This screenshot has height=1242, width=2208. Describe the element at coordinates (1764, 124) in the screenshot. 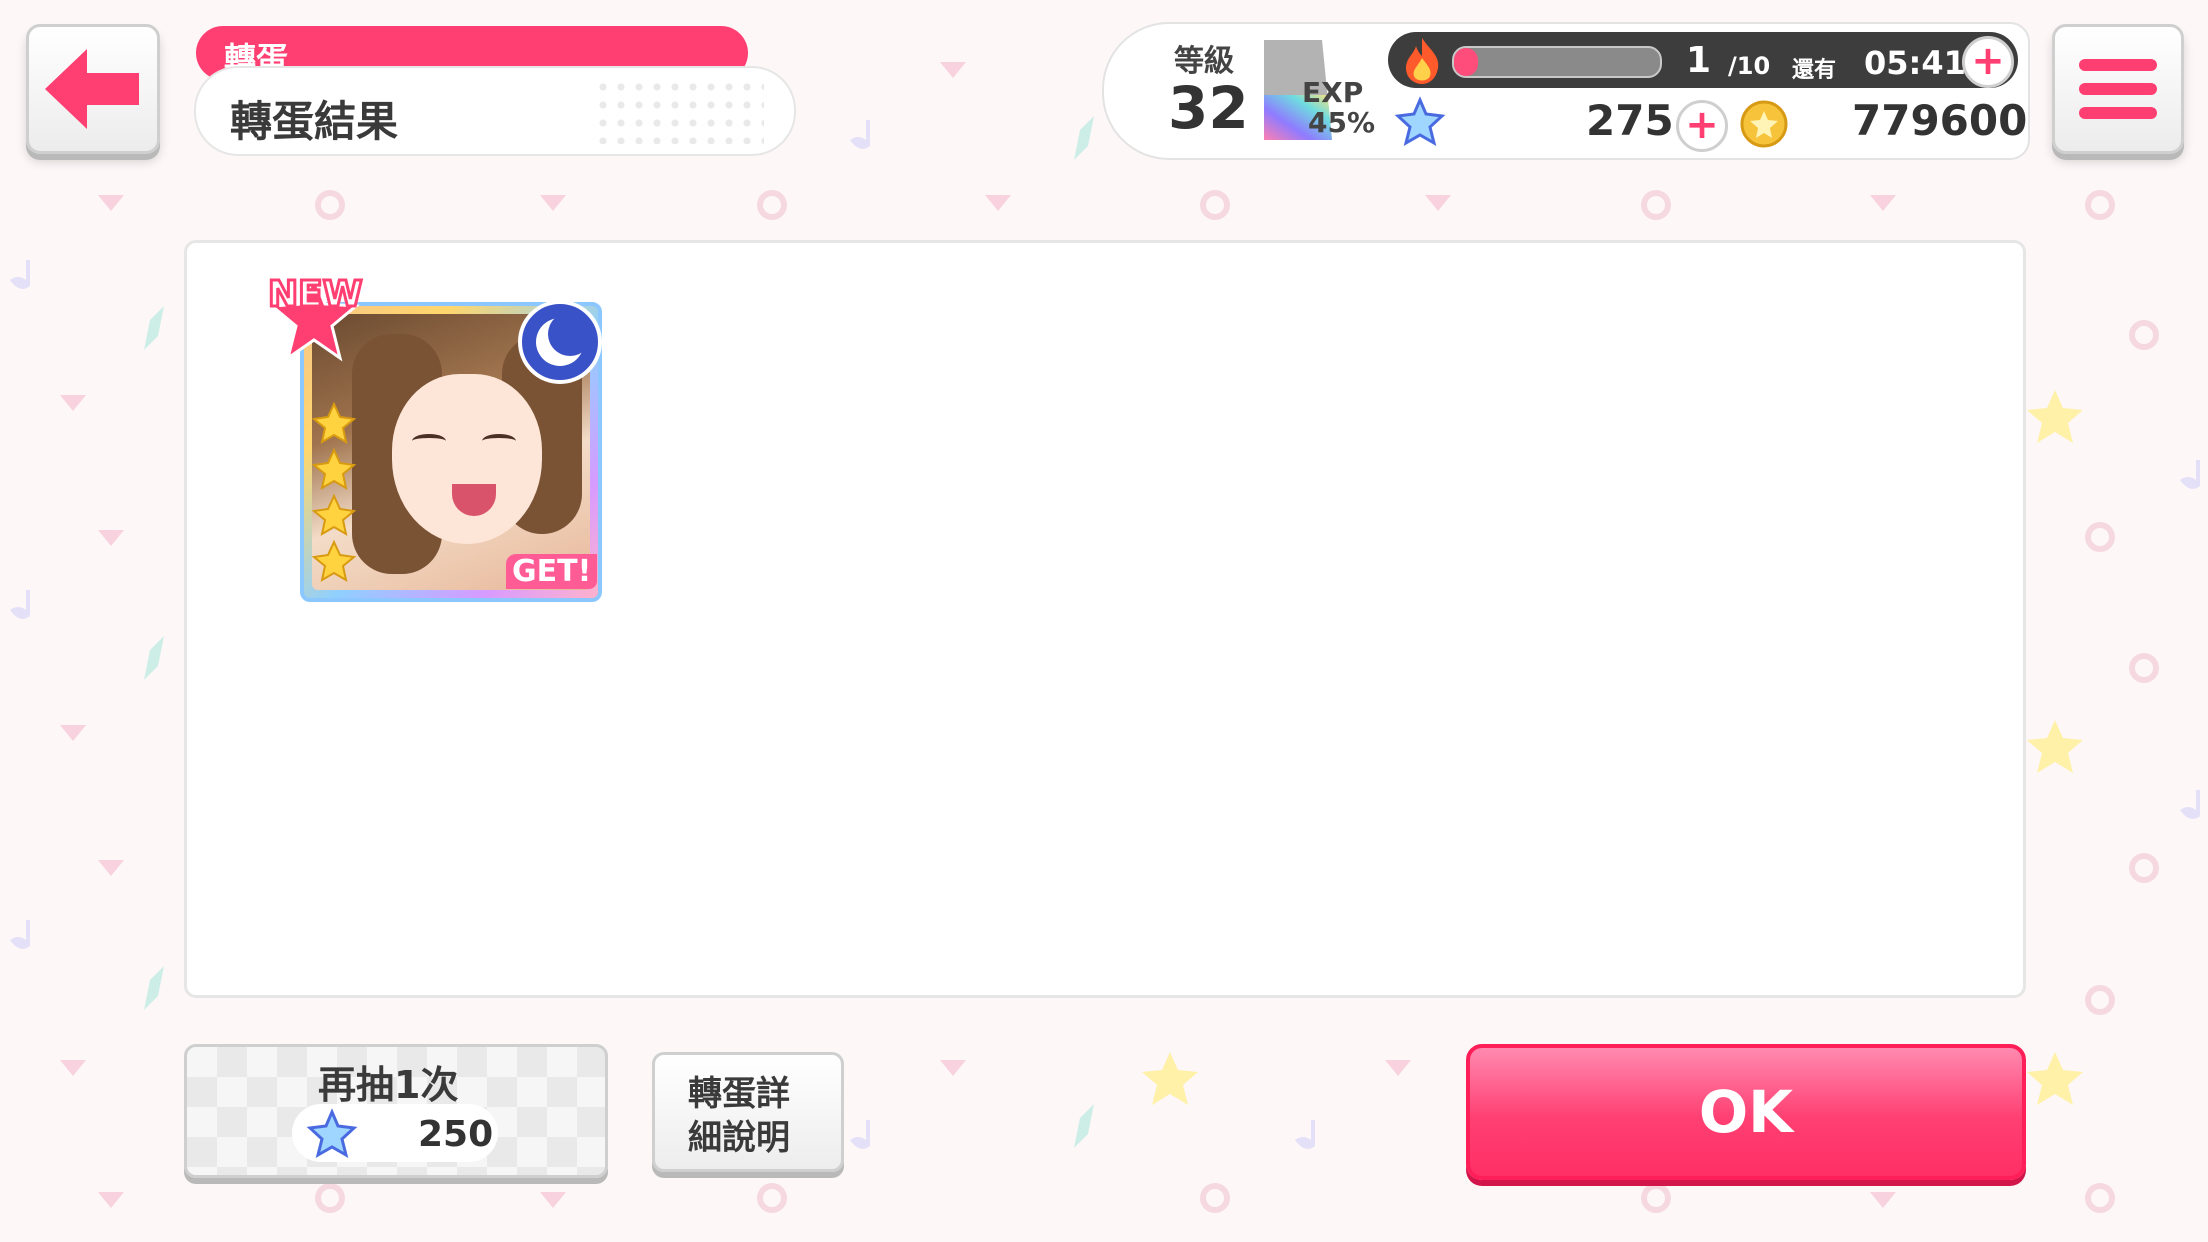

I see `coin-icon` at that location.